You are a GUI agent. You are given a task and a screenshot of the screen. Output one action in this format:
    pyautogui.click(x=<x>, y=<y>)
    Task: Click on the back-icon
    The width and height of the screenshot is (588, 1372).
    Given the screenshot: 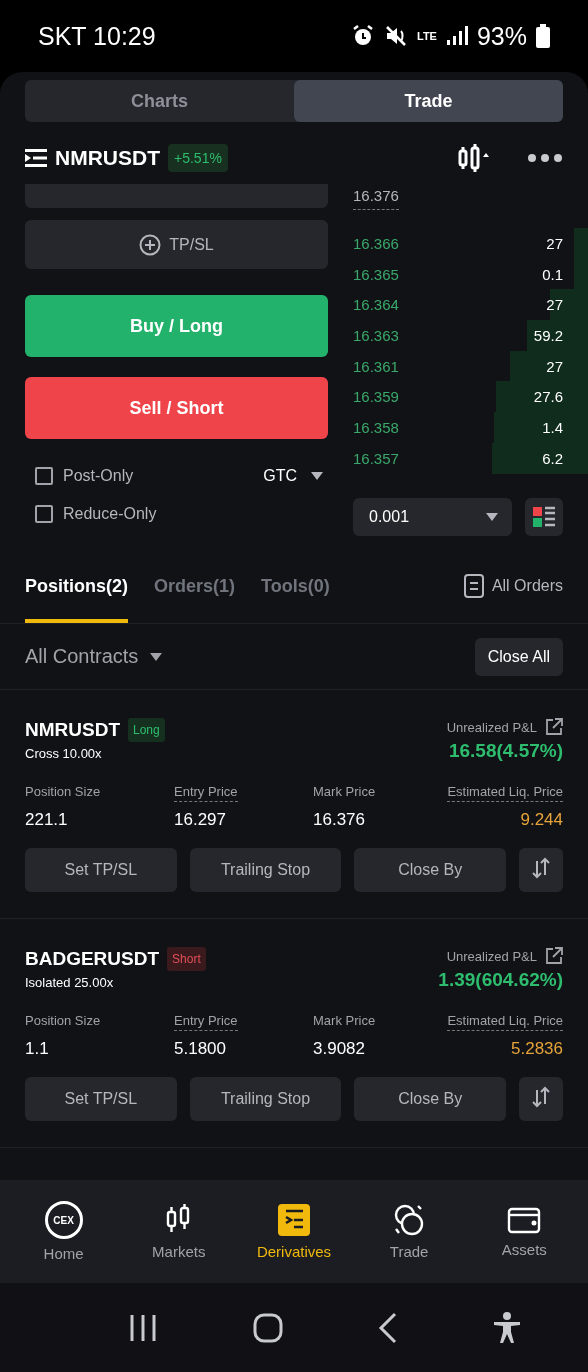 What is the action you would take?
    pyautogui.click(x=387, y=1327)
    